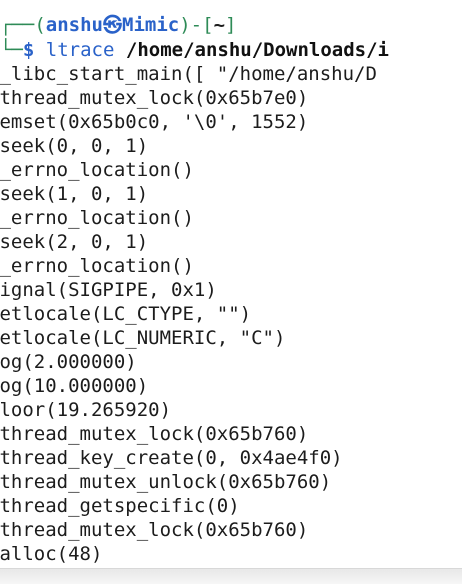 The width and height of the screenshot is (462, 584). What do you see at coordinates (151, 25) in the screenshot?
I see `prompt-host: Mimic` at bounding box center [151, 25].